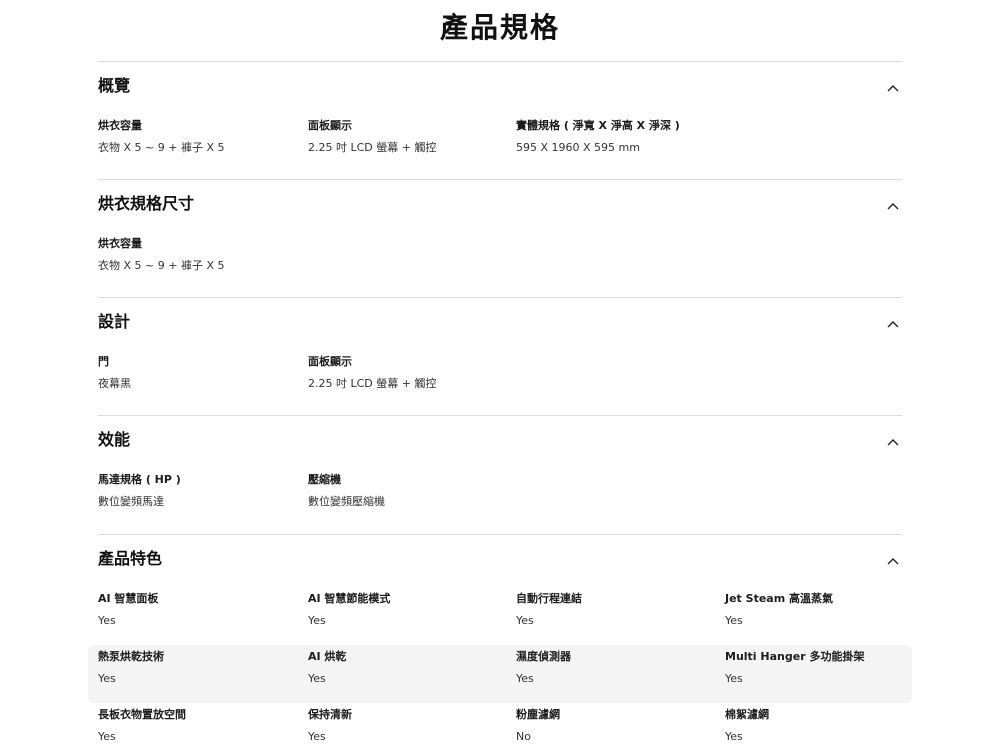 This screenshot has height=748, width=1000. Describe the element at coordinates (549, 598) in the screenshot. I see `spec-label: 自動行程連結` at that location.